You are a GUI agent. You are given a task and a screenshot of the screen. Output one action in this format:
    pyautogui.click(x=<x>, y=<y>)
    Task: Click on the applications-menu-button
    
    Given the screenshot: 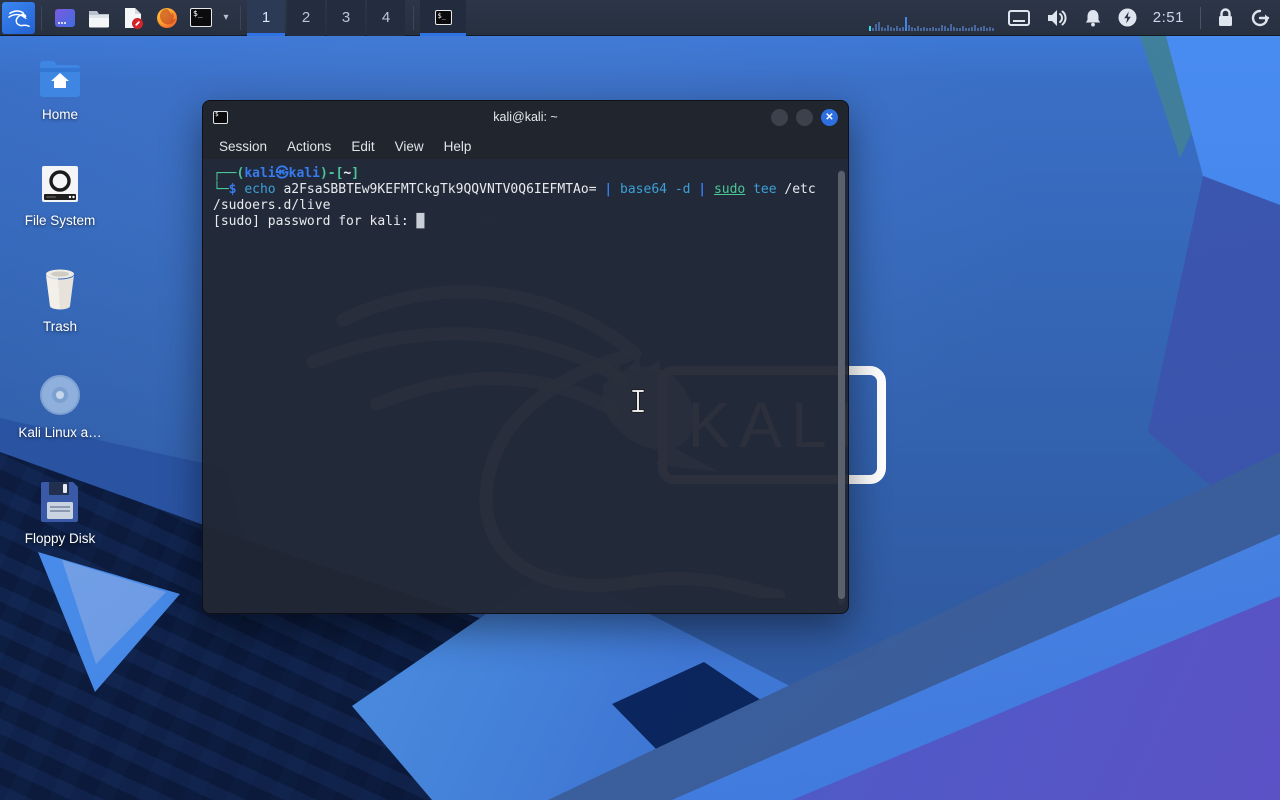 What is the action you would take?
    pyautogui.click(x=18, y=17)
    